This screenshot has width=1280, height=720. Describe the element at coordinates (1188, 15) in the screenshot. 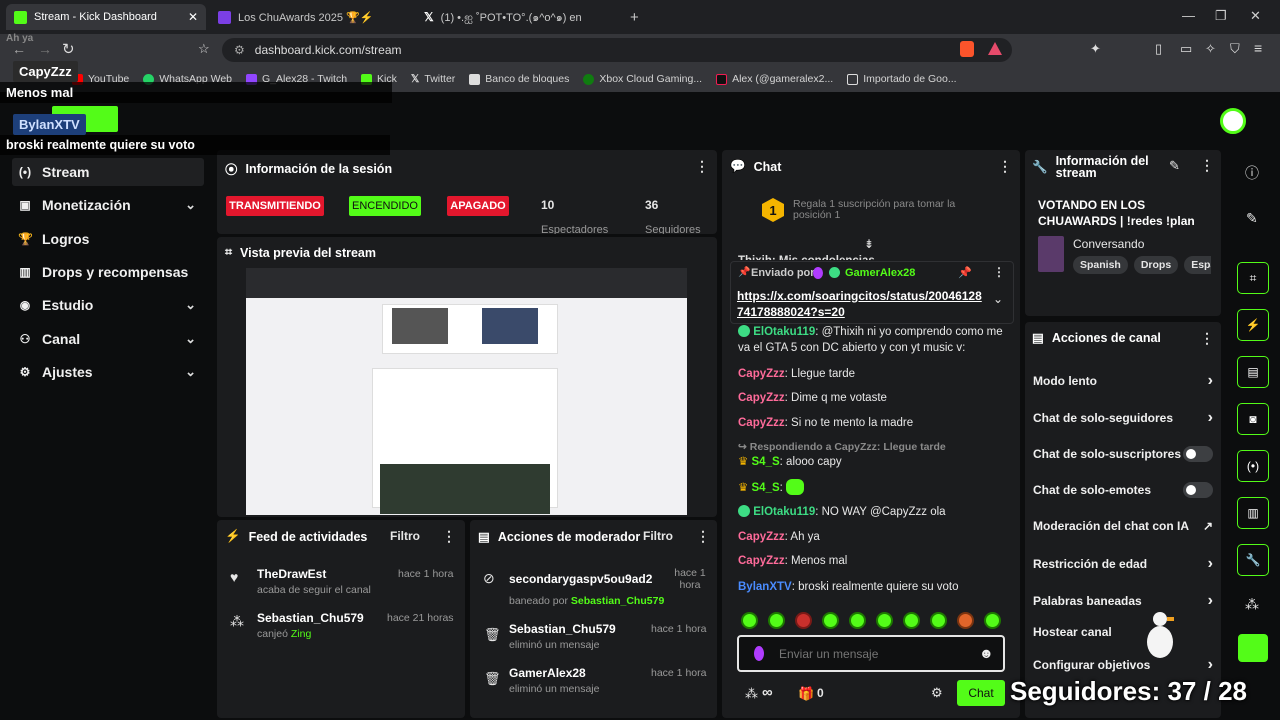

I see `minimize-button: —` at that location.